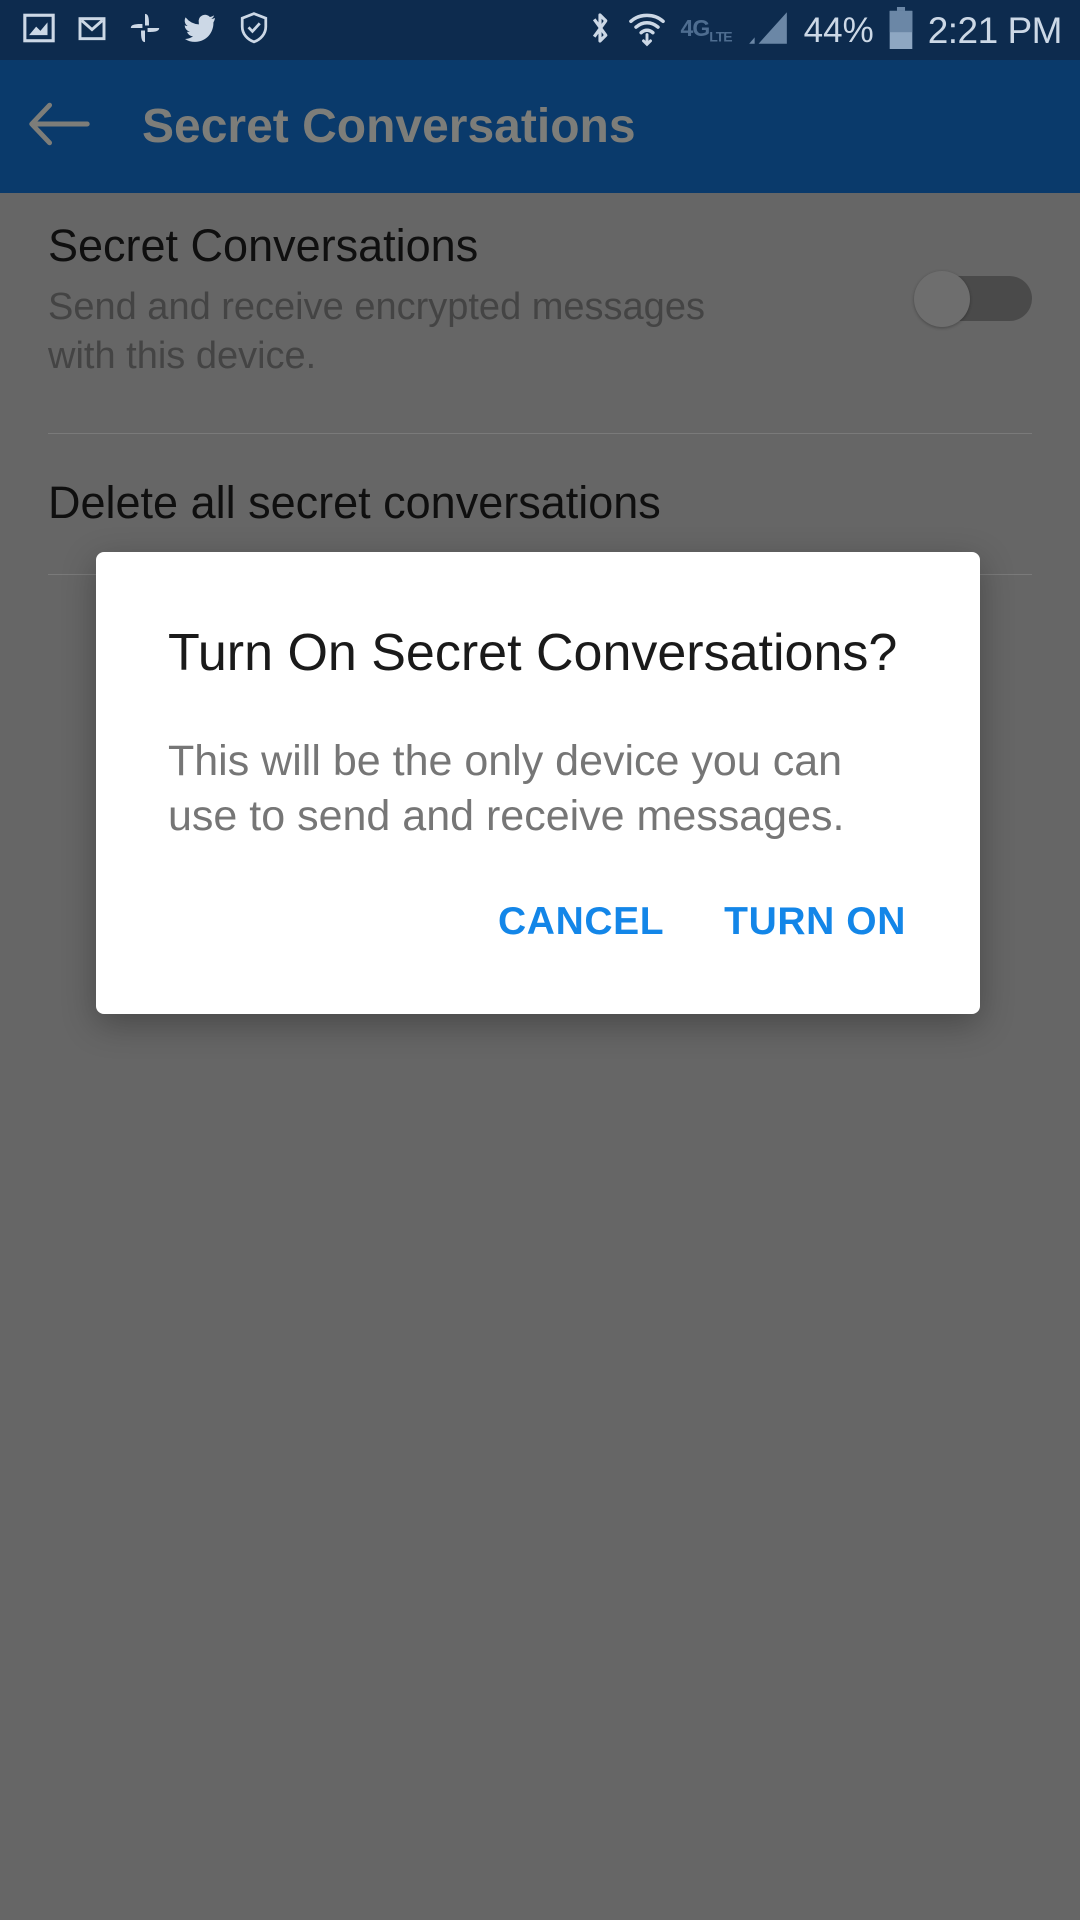  I want to click on dialog-actions: CANCEL TURN ON, so click(538, 929).